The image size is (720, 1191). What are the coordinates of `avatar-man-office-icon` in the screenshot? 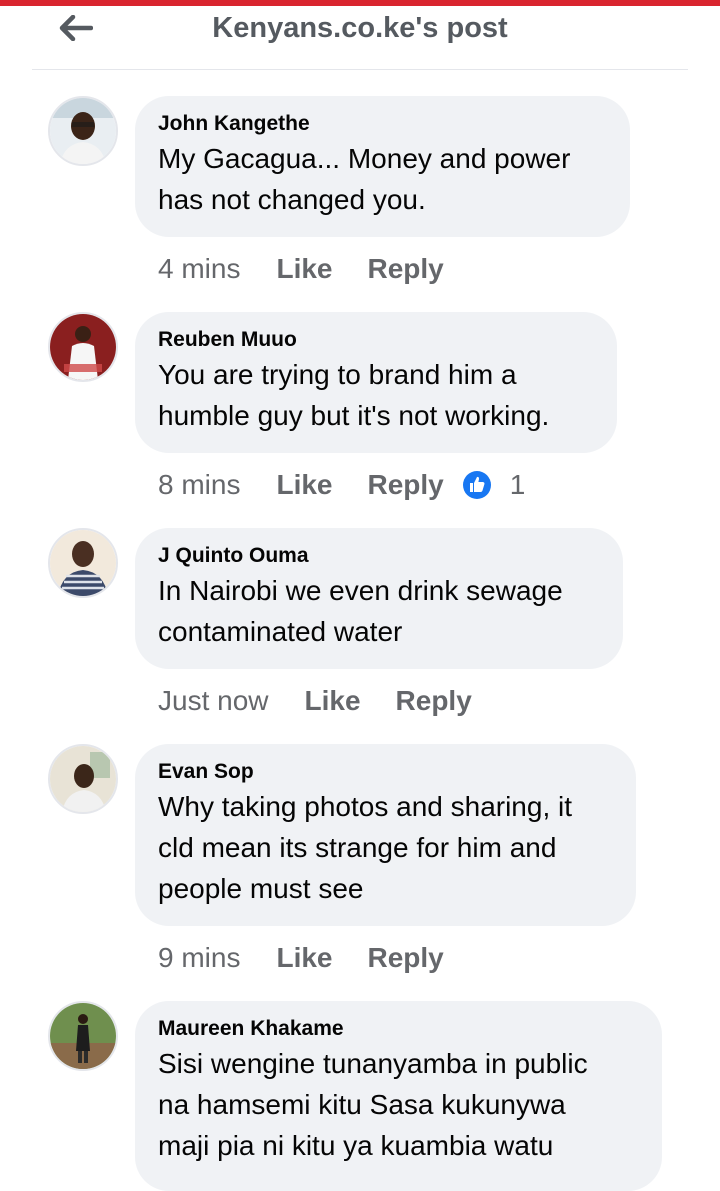 It's located at (83, 779).